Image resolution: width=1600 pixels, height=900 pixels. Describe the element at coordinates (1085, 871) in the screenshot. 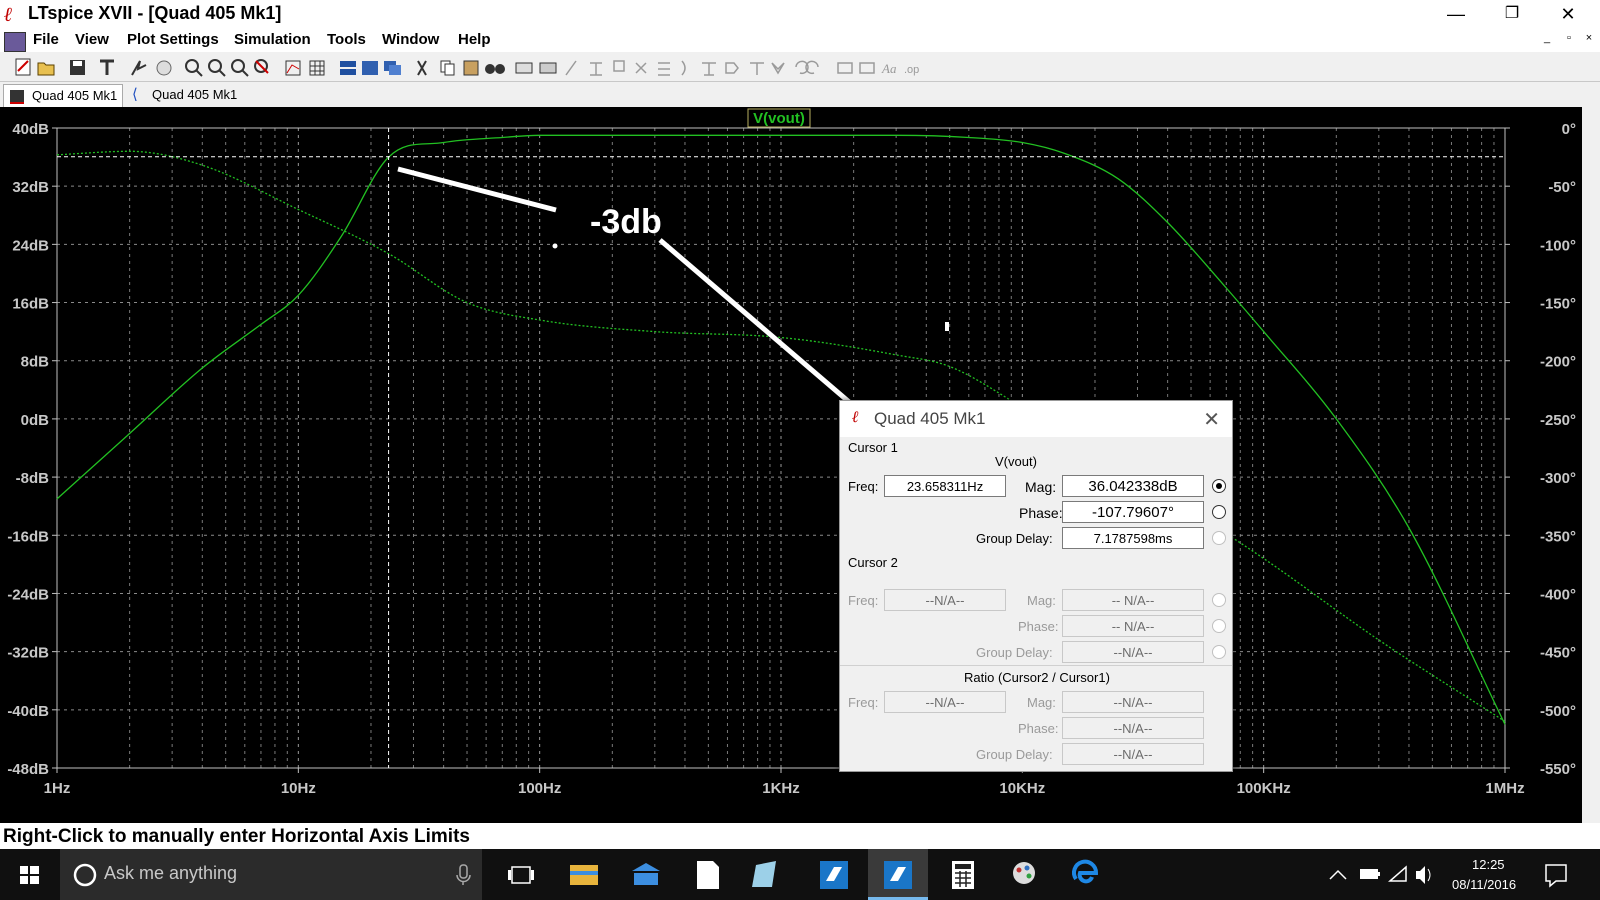

I see `edge-browser-icon` at that location.